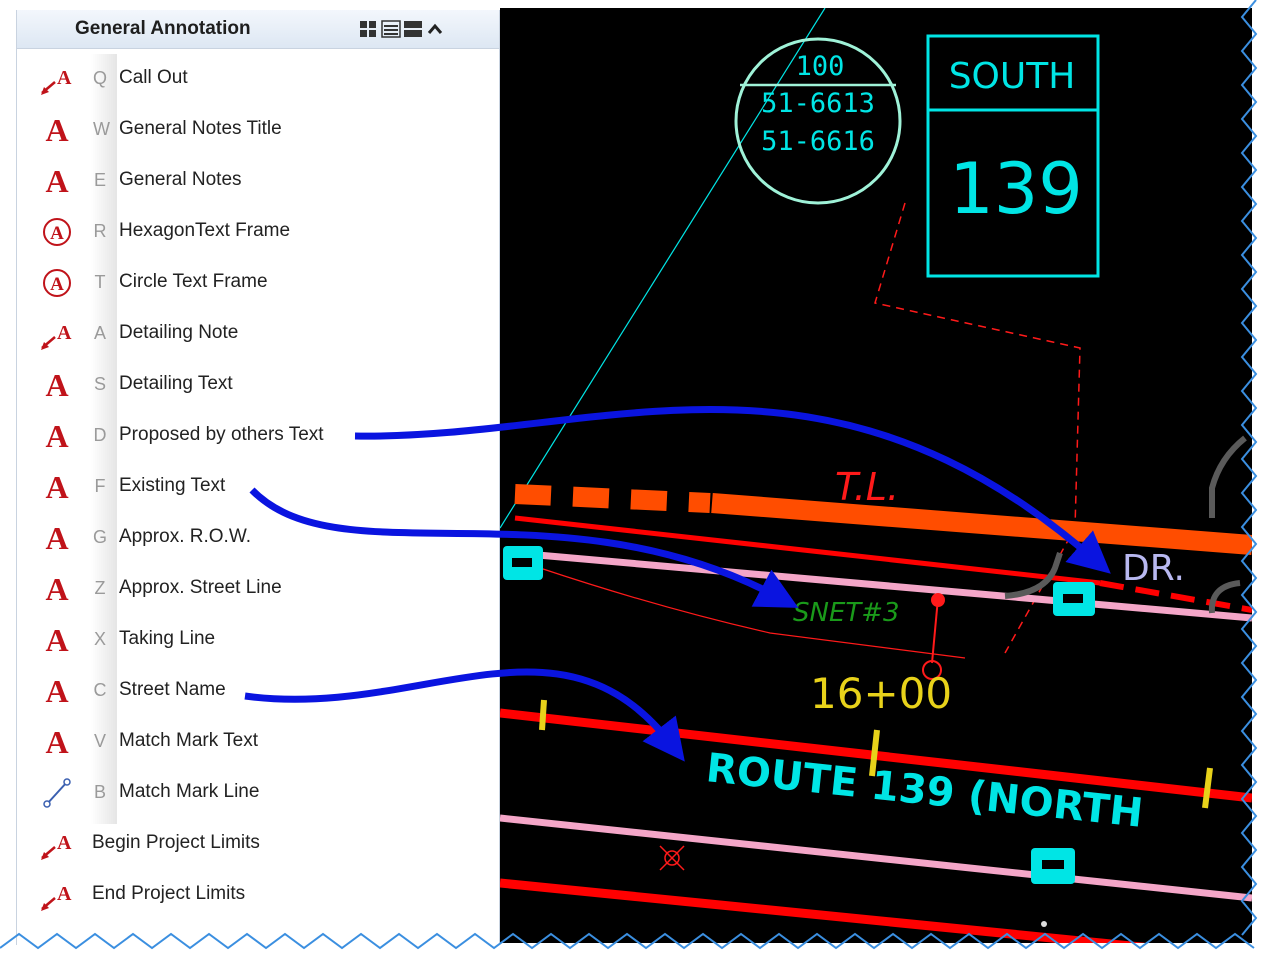  I want to click on shortcut-key: V, so click(99, 741).